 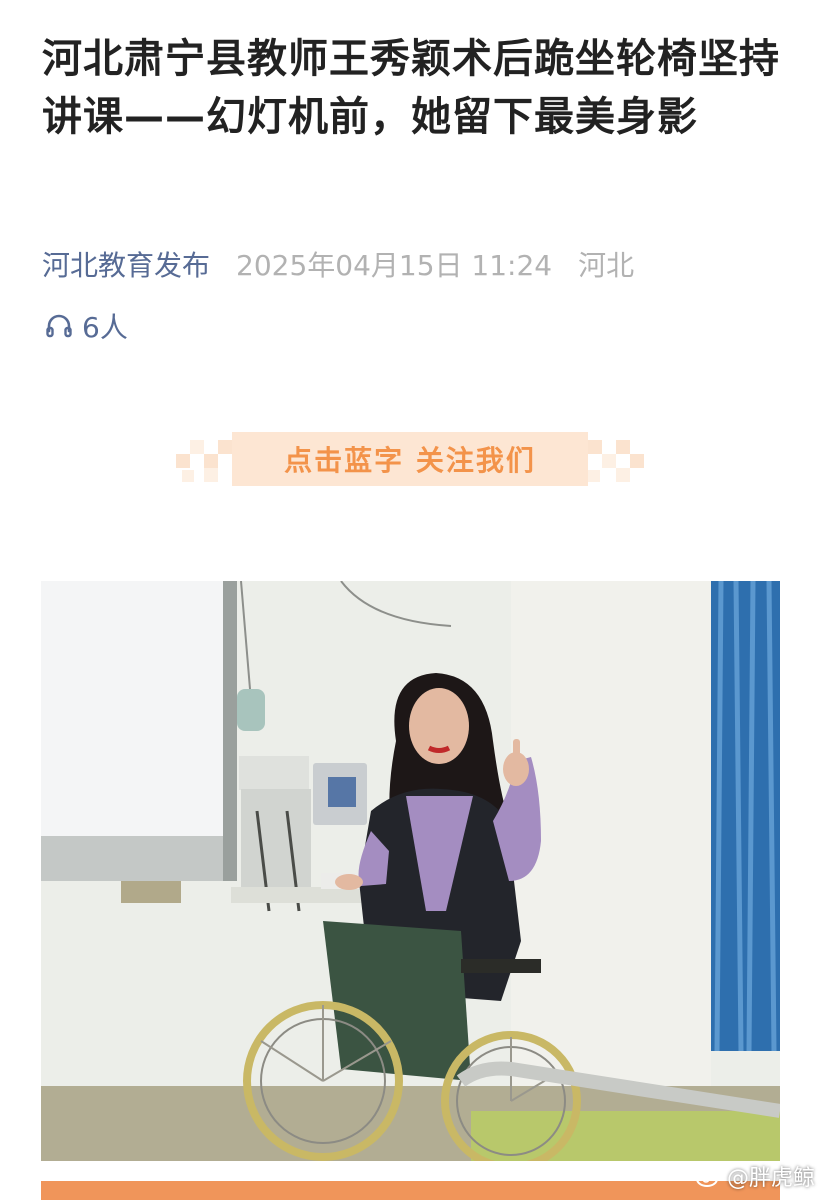 I want to click on source-account-link: 河北教育发布, so click(x=126, y=264).